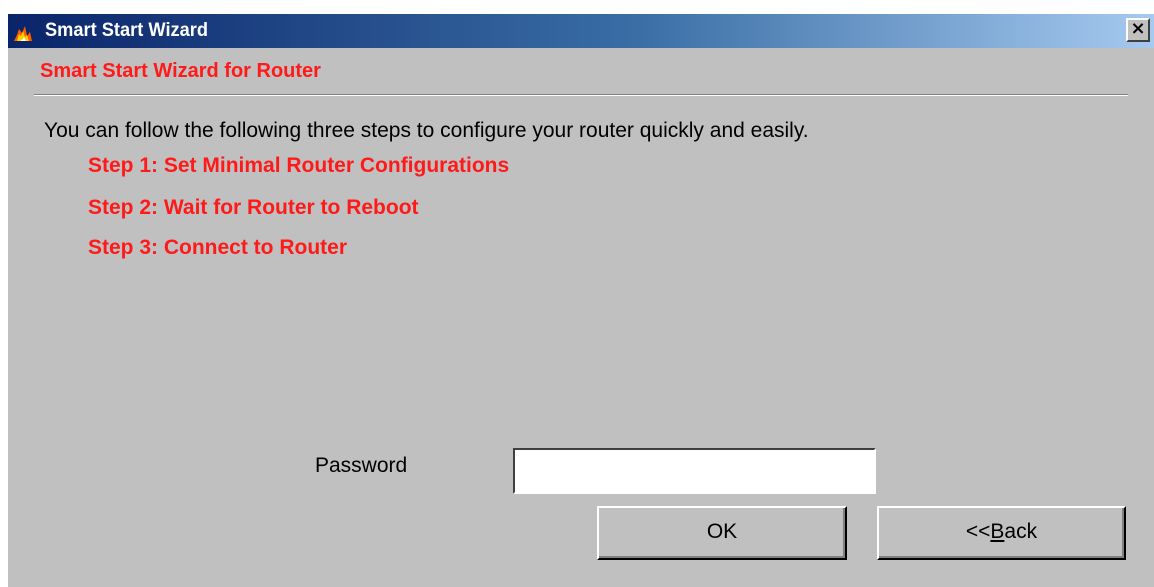  I want to click on fire-icon, so click(23, 33).